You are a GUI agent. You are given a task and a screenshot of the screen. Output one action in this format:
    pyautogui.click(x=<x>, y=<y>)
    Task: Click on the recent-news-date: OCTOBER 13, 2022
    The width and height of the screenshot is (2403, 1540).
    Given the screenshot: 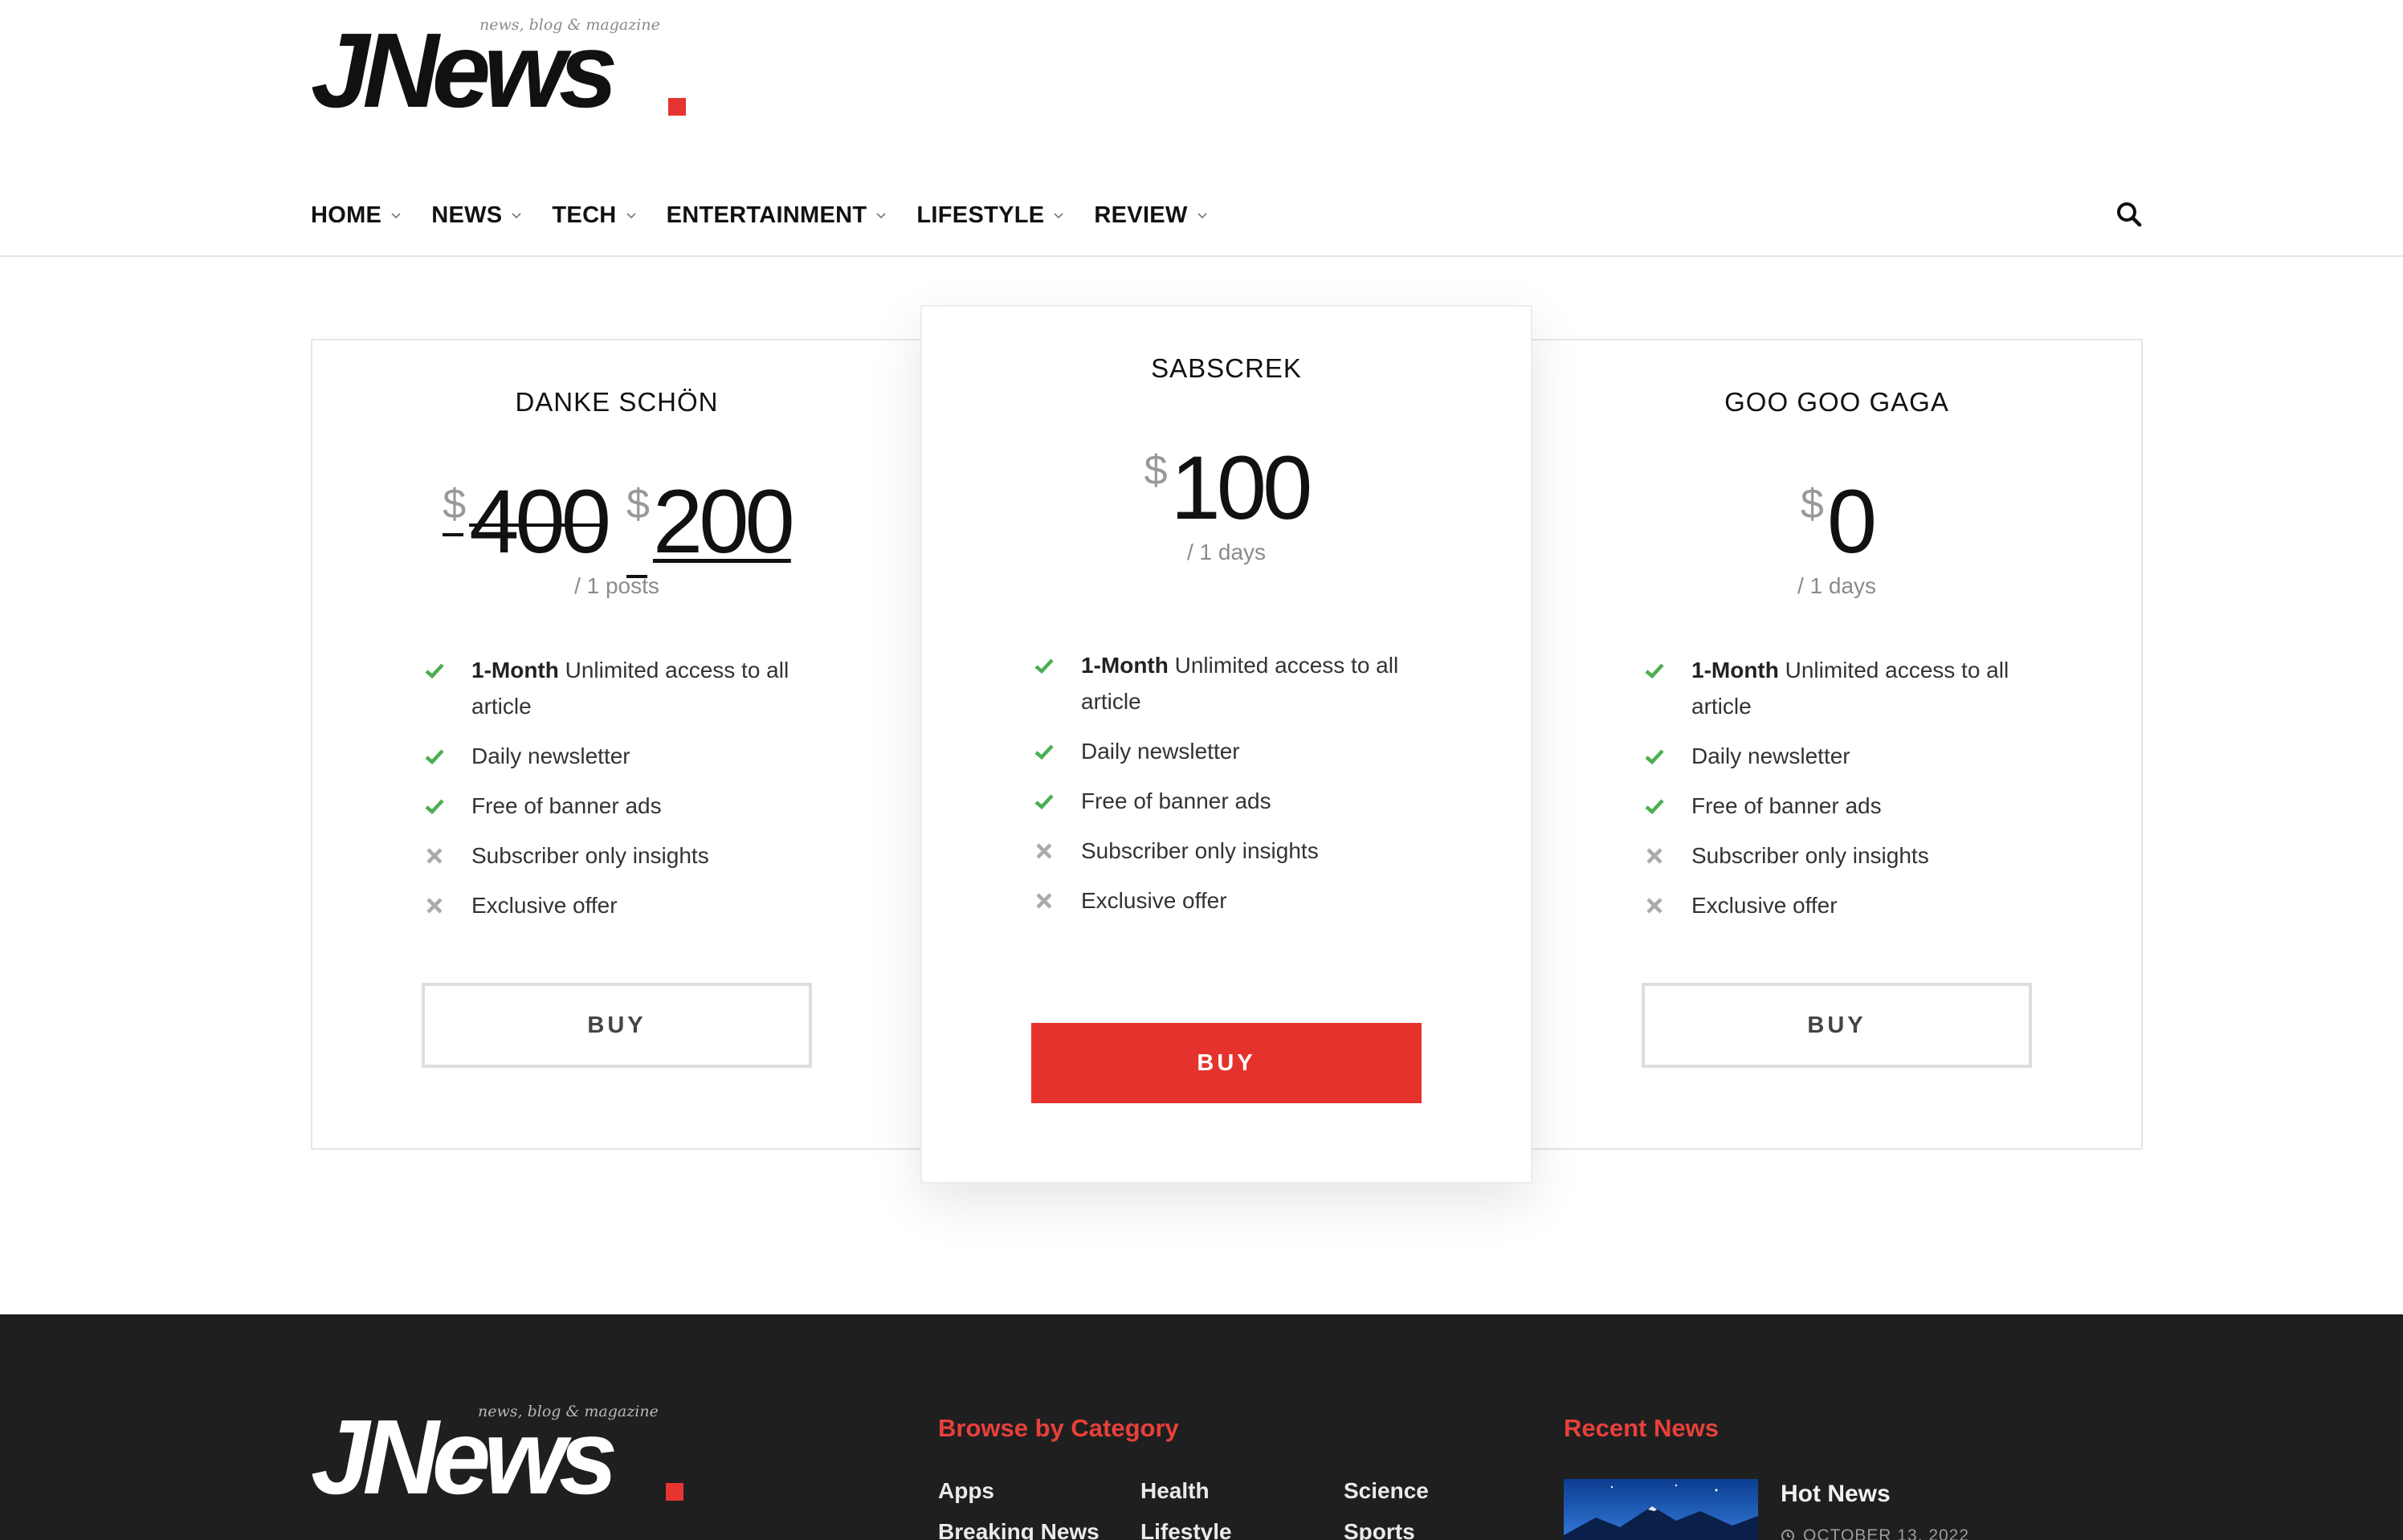 What is the action you would take?
    pyautogui.click(x=1887, y=1533)
    